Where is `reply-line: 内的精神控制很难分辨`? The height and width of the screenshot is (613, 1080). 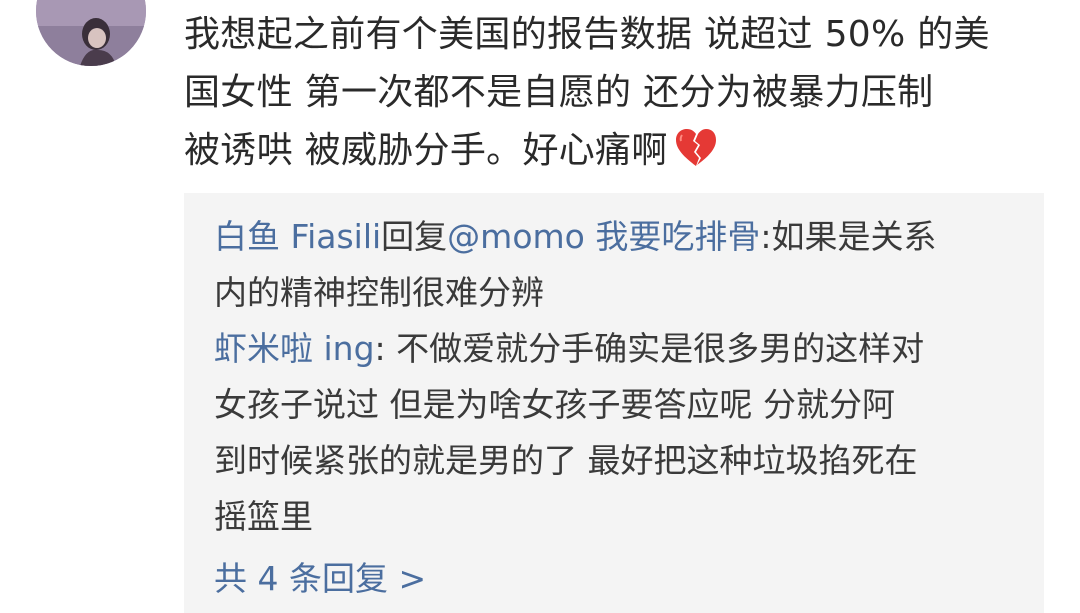 reply-line: 内的精神控制很难分辨 is located at coordinates (379, 292).